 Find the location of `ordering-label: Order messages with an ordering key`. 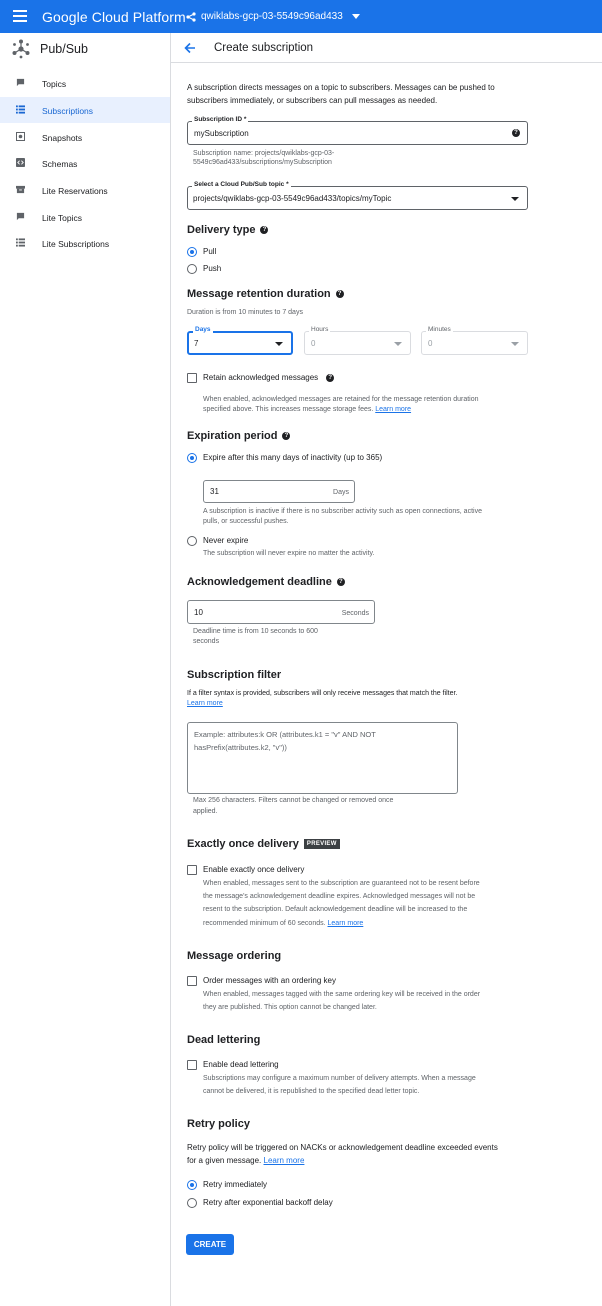

ordering-label: Order messages with an ordering key is located at coordinates (269, 980).